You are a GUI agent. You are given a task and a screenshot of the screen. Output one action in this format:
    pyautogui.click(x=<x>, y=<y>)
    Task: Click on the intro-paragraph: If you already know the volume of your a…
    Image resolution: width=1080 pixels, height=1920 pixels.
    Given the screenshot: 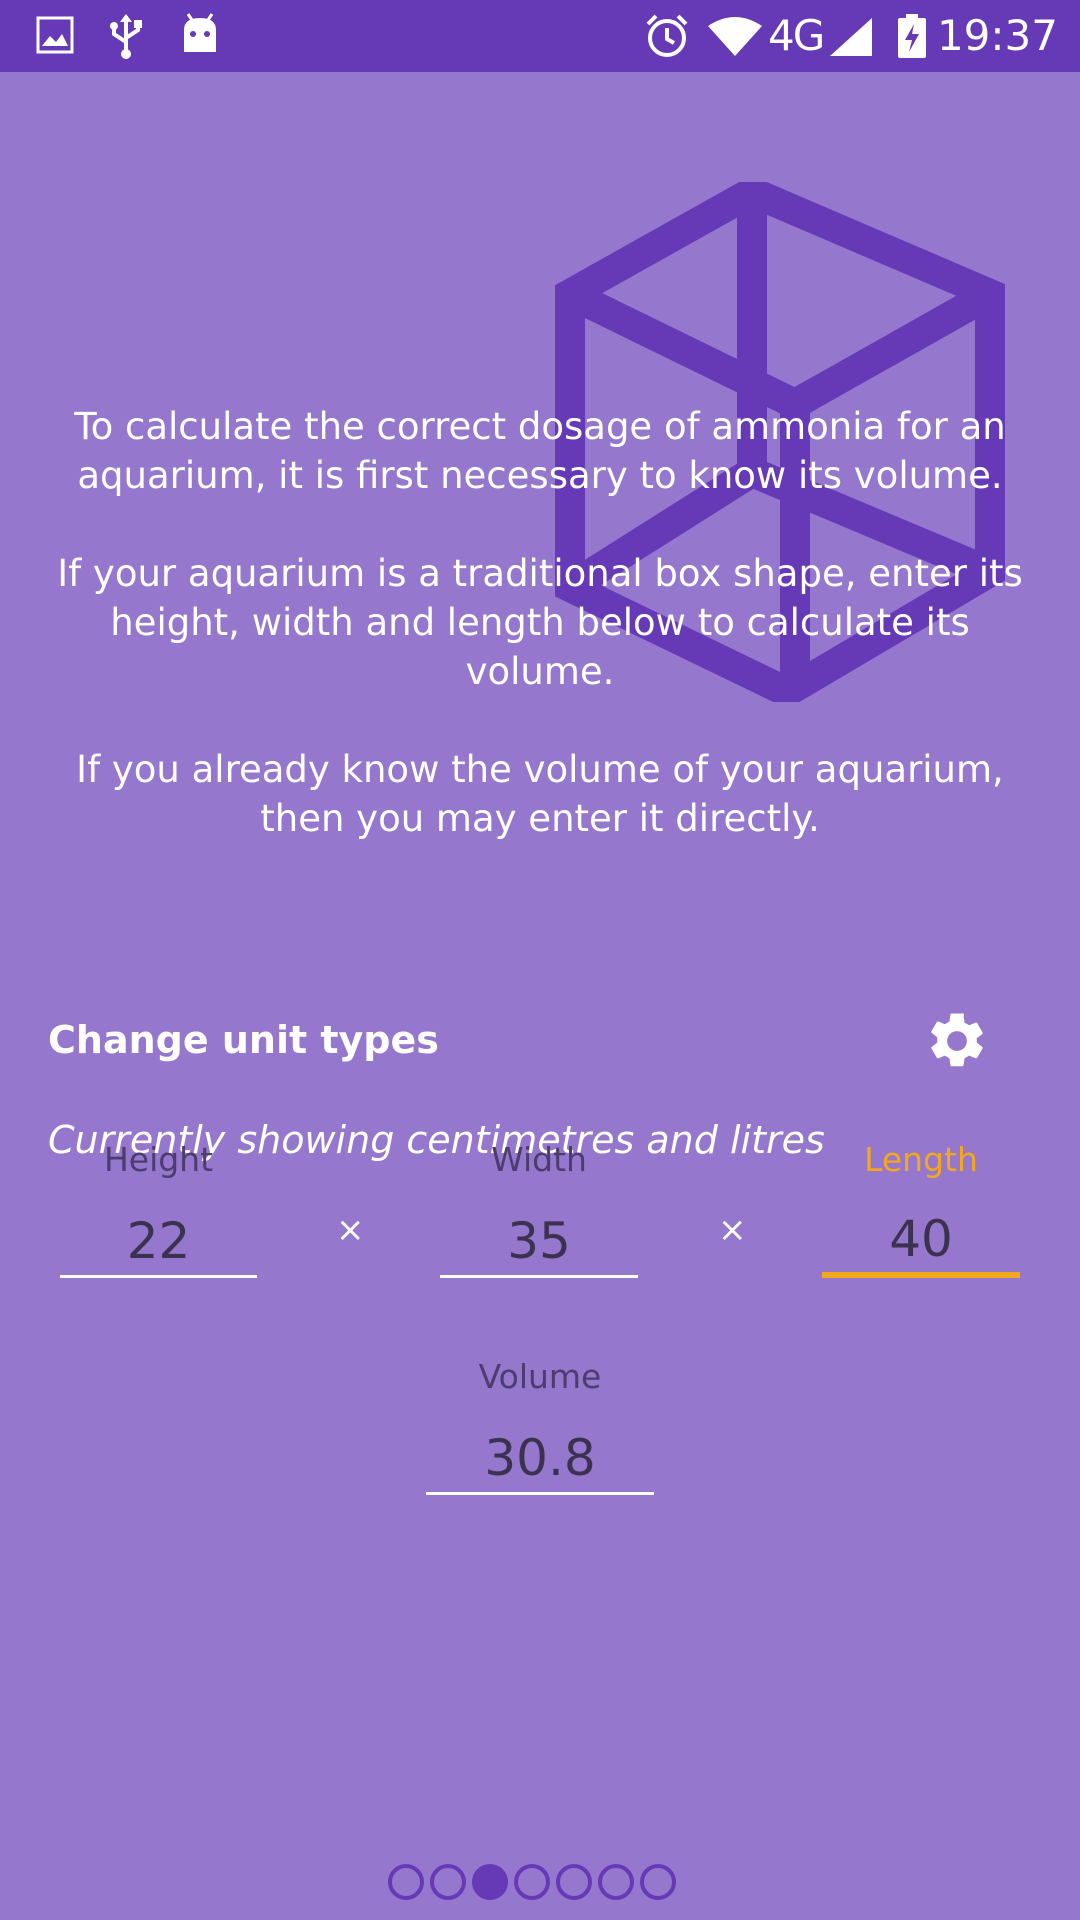 What is the action you would take?
    pyautogui.click(x=540, y=794)
    